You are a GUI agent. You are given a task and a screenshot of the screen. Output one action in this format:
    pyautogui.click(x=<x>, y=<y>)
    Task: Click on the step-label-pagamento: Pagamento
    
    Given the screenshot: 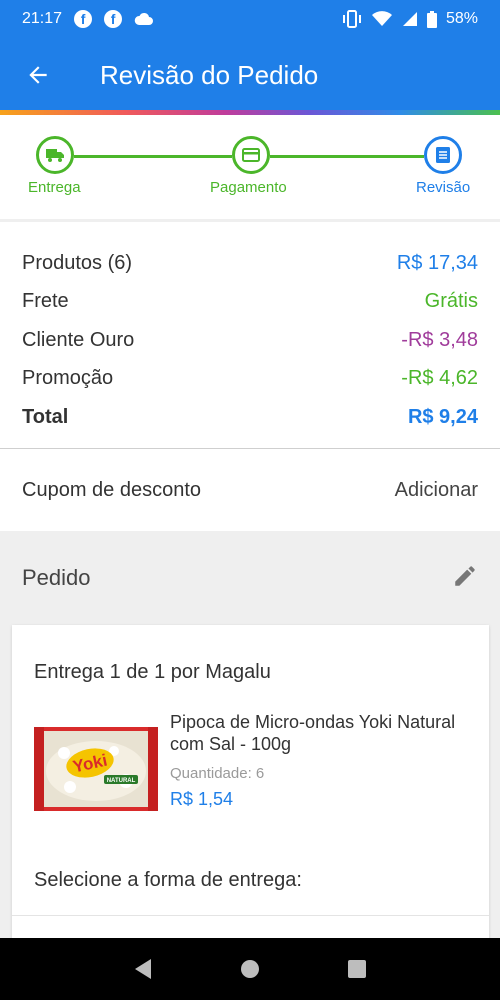 What is the action you would take?
    pyautogui.click(x=248, y=187)
    